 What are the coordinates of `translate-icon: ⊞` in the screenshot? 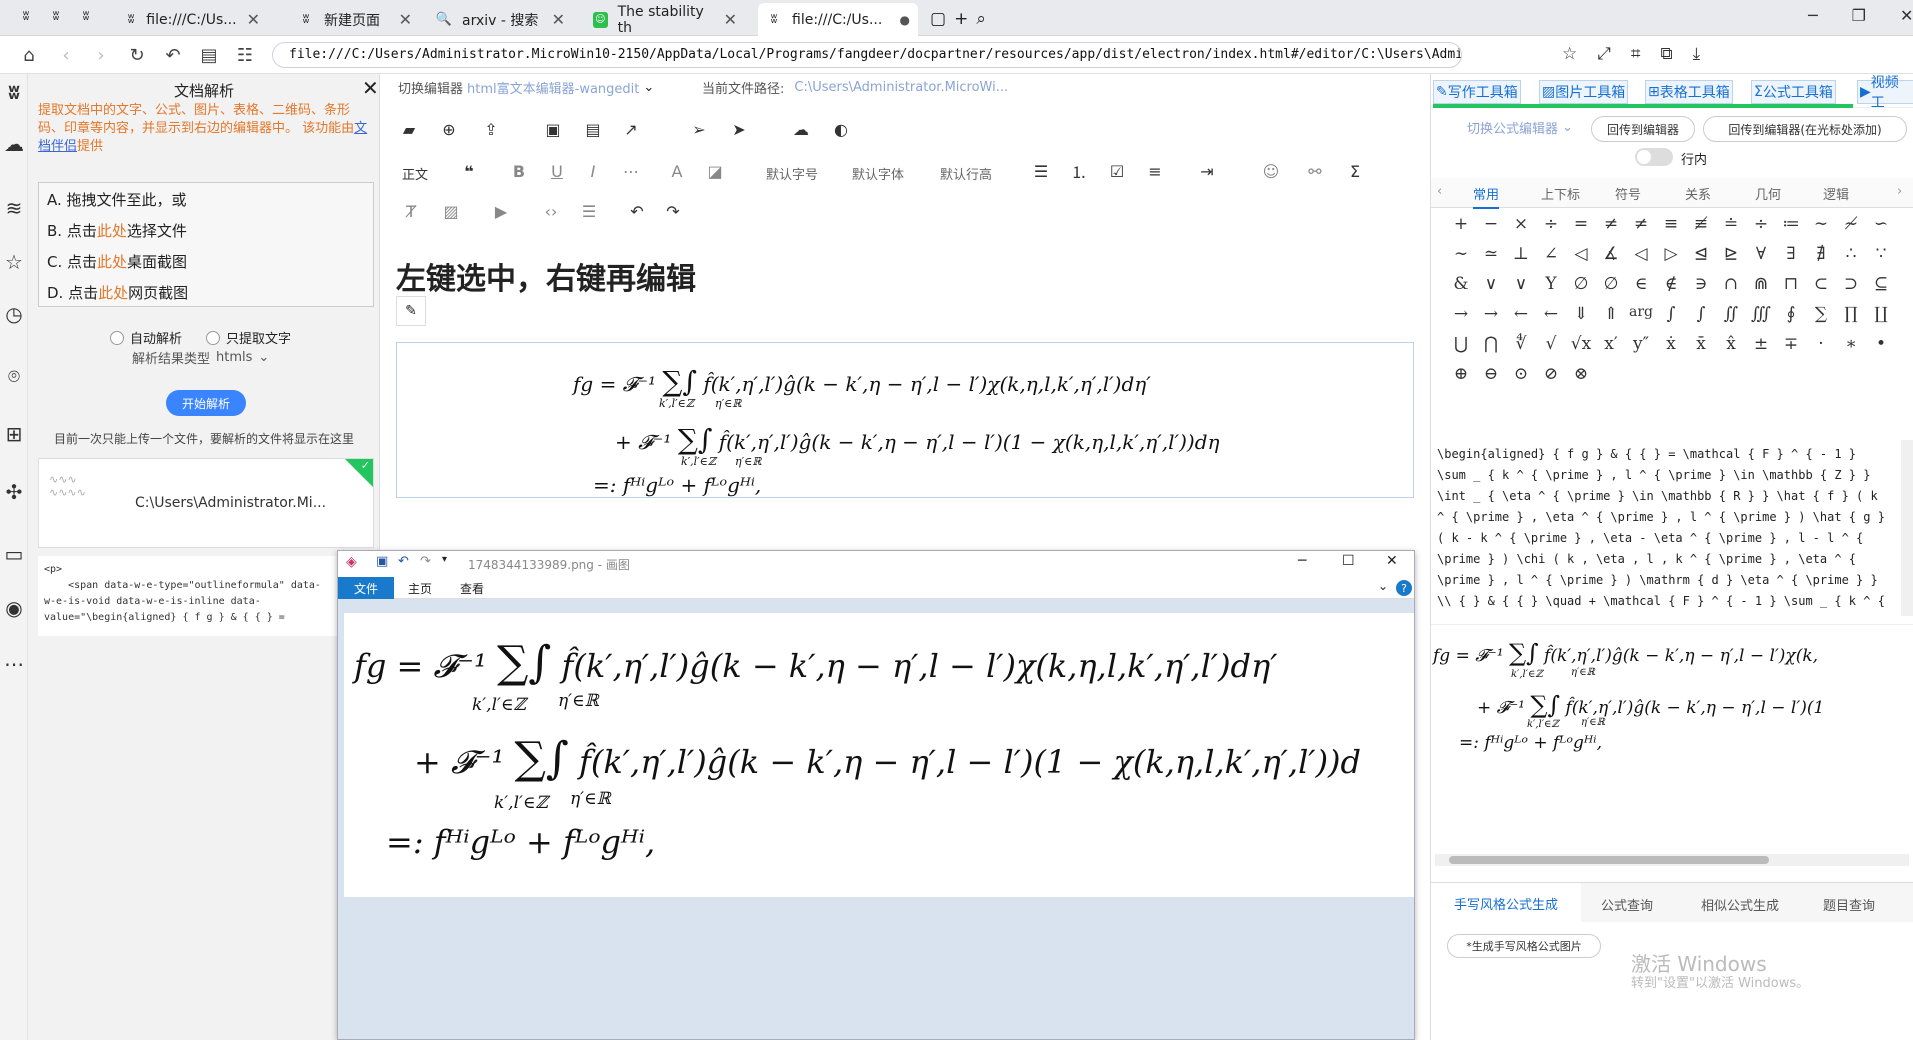 It's located at (14, 434).